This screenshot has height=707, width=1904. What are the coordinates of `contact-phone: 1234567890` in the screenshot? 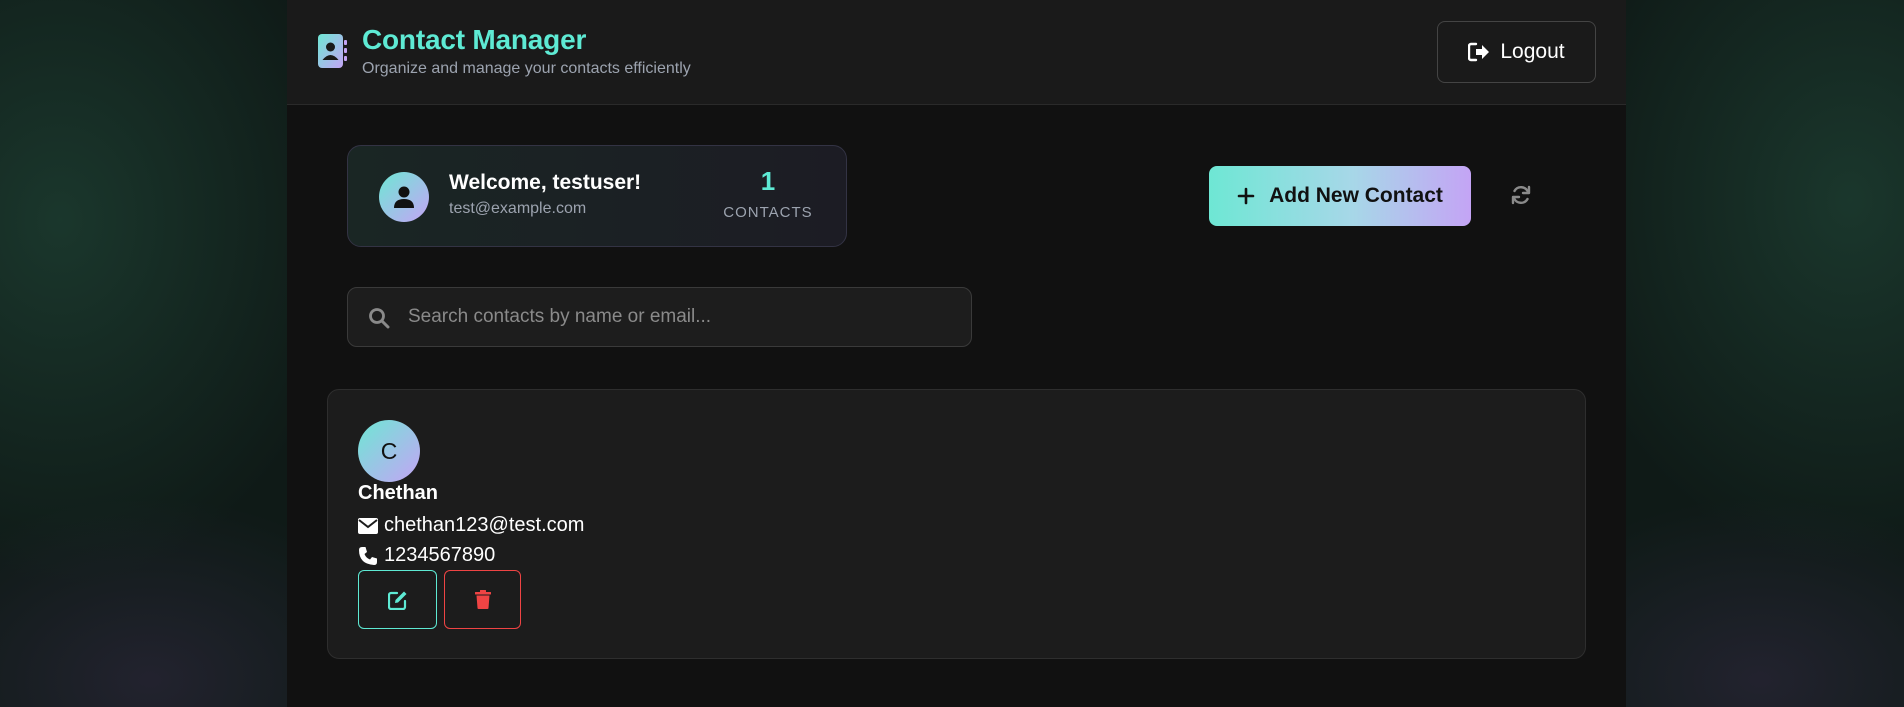 It's located at (440, 555).